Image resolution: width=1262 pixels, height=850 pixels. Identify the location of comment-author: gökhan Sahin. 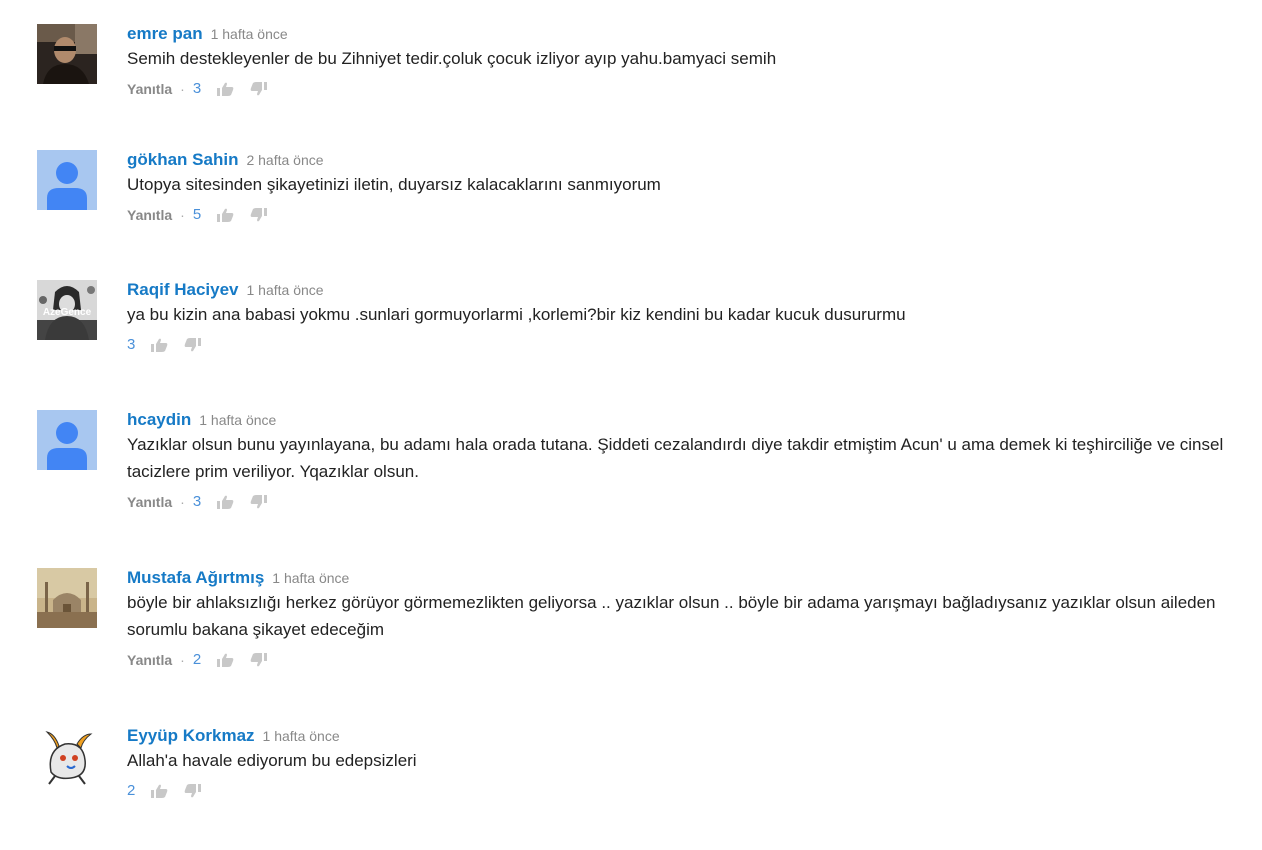
(182, 159).